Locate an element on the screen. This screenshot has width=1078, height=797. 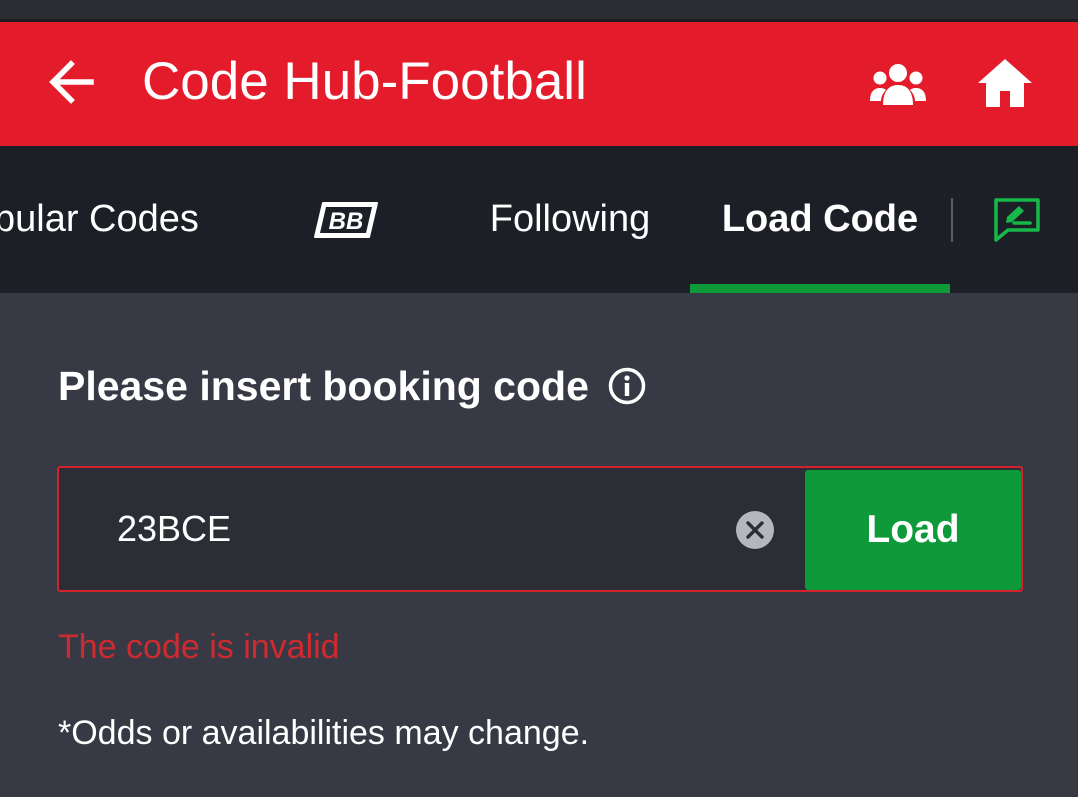
info-button is located at coordinates (627, 386).